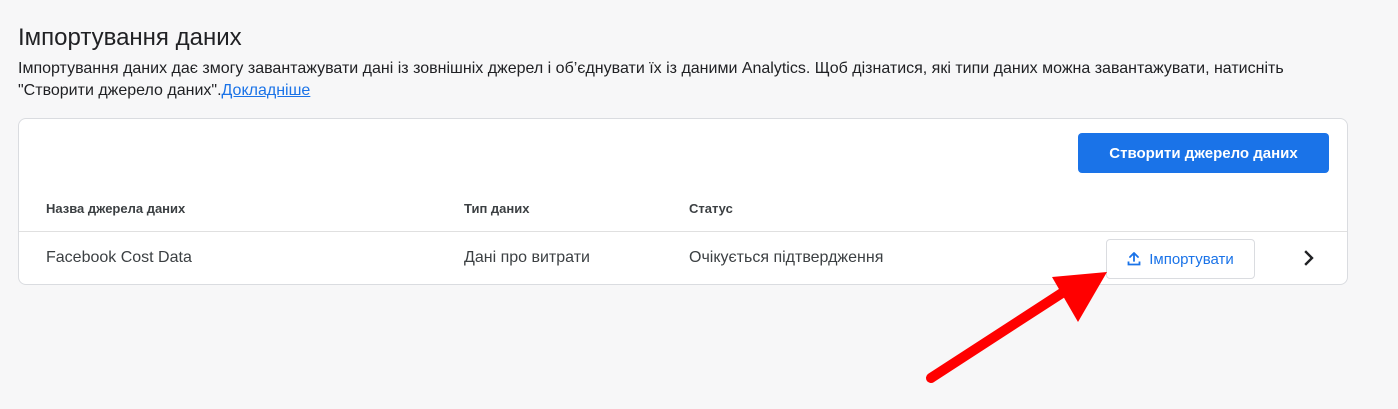 The image size is (1398, 409). Describe the element at coordinates (266, 90) in the screenshot. I see `learn-more-link: Докладніше` at that location.